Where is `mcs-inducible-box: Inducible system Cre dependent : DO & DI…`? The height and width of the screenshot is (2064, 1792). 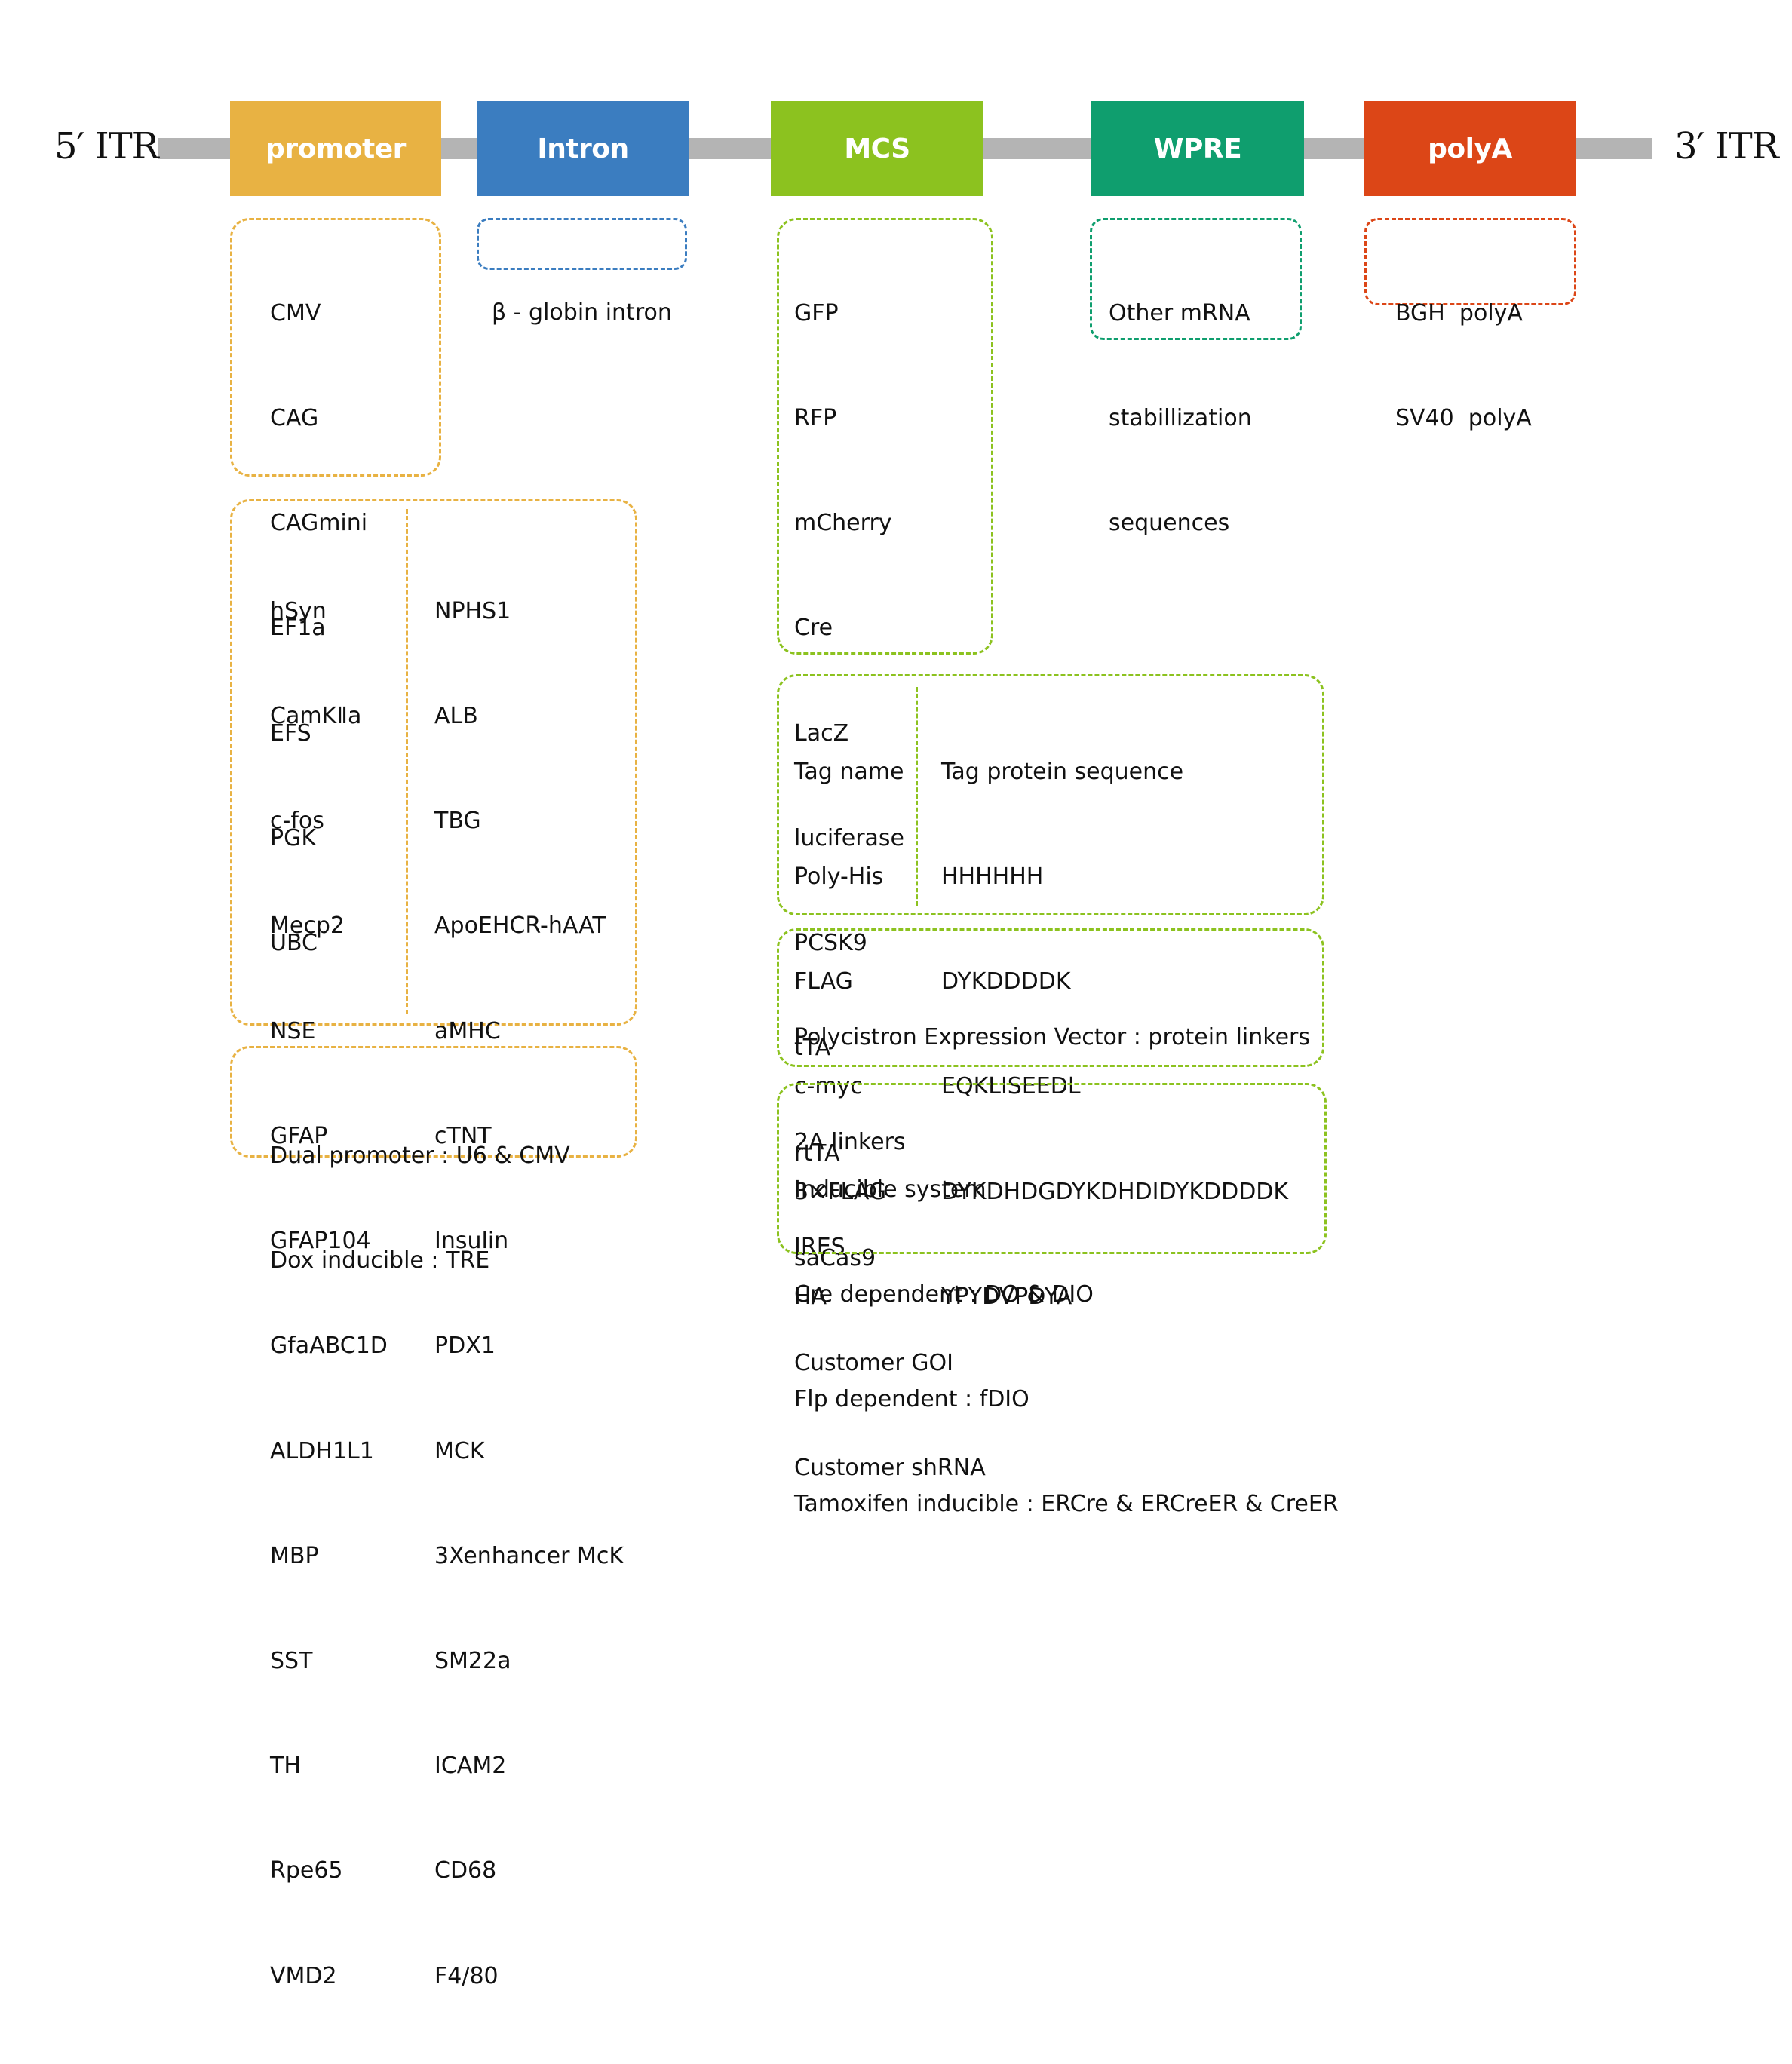
mcs-inducible-box: Inducible system Cre dependent : DO & DI… is located at coordinates (1058, 1300).